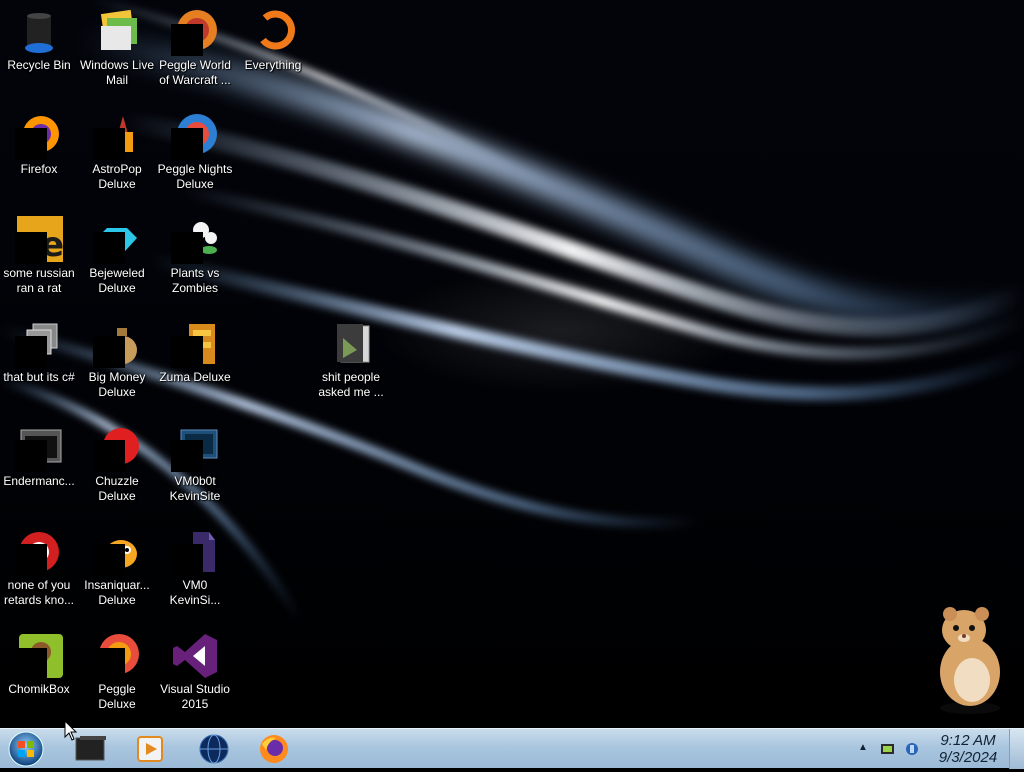 This screenshot has height=772, width=1024. I want to click on battery-icon, so click(888, 749).